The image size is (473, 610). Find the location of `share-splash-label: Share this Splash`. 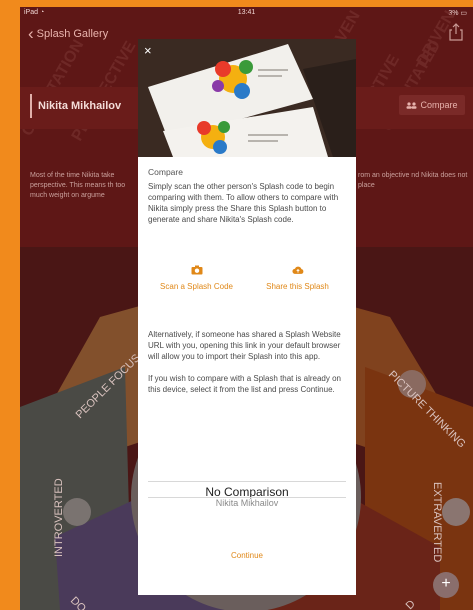

share-splash-label: Share this Splash is located at coordinates (297, 286).